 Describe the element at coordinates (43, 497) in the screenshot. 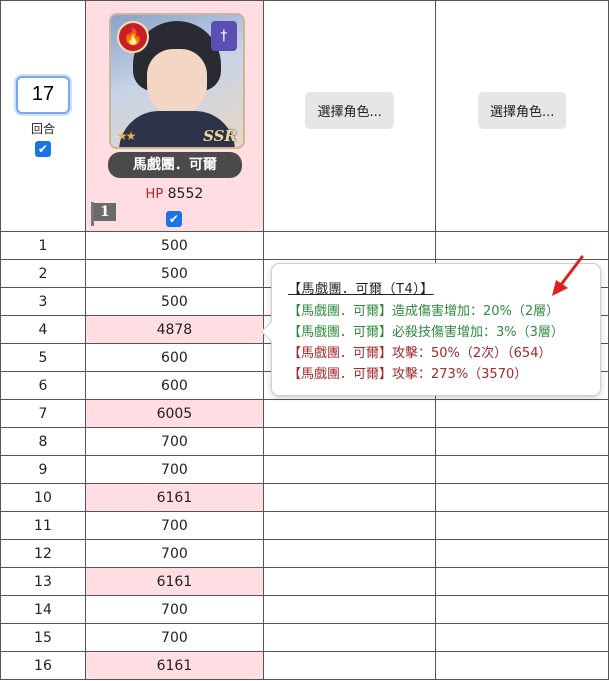

I see `round-number: 10` at that location.